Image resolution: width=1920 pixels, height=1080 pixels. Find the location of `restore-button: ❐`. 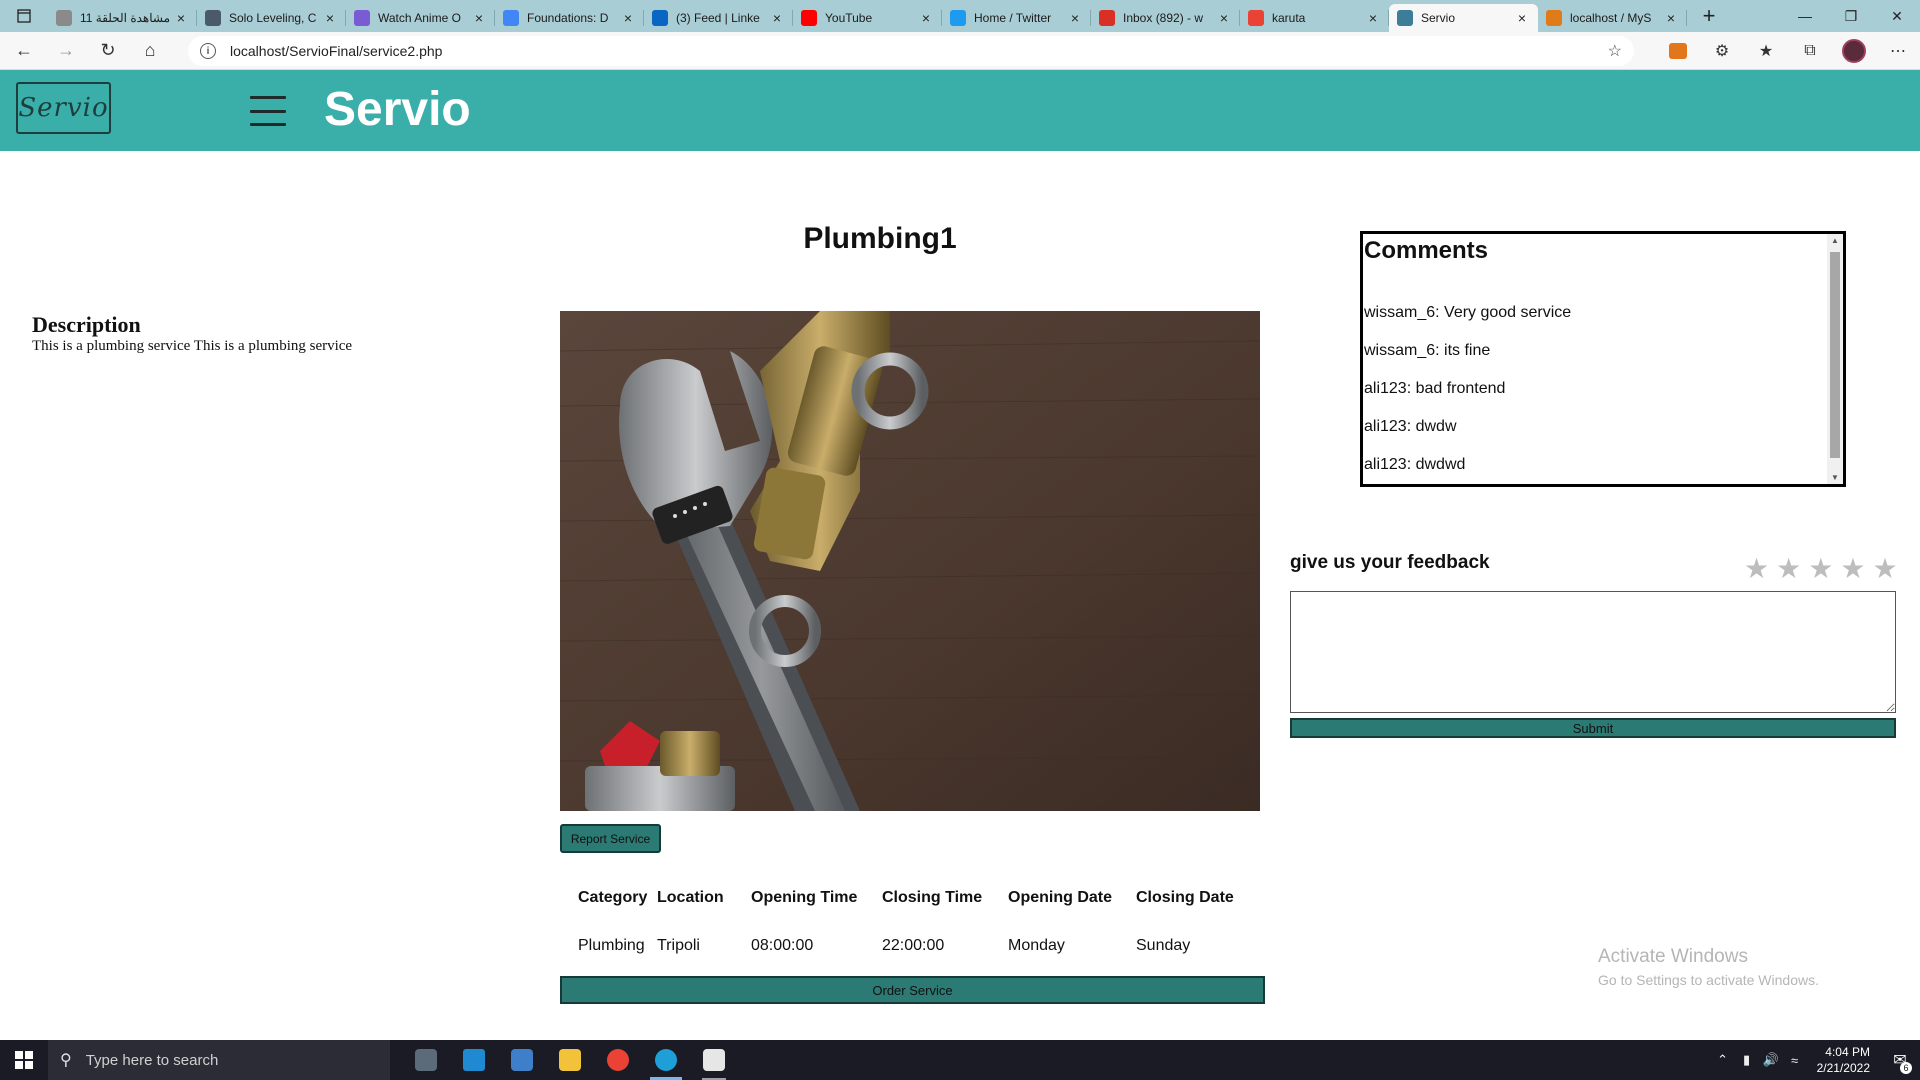

restore-button: ❐ is located at coordinates (1851, 16).